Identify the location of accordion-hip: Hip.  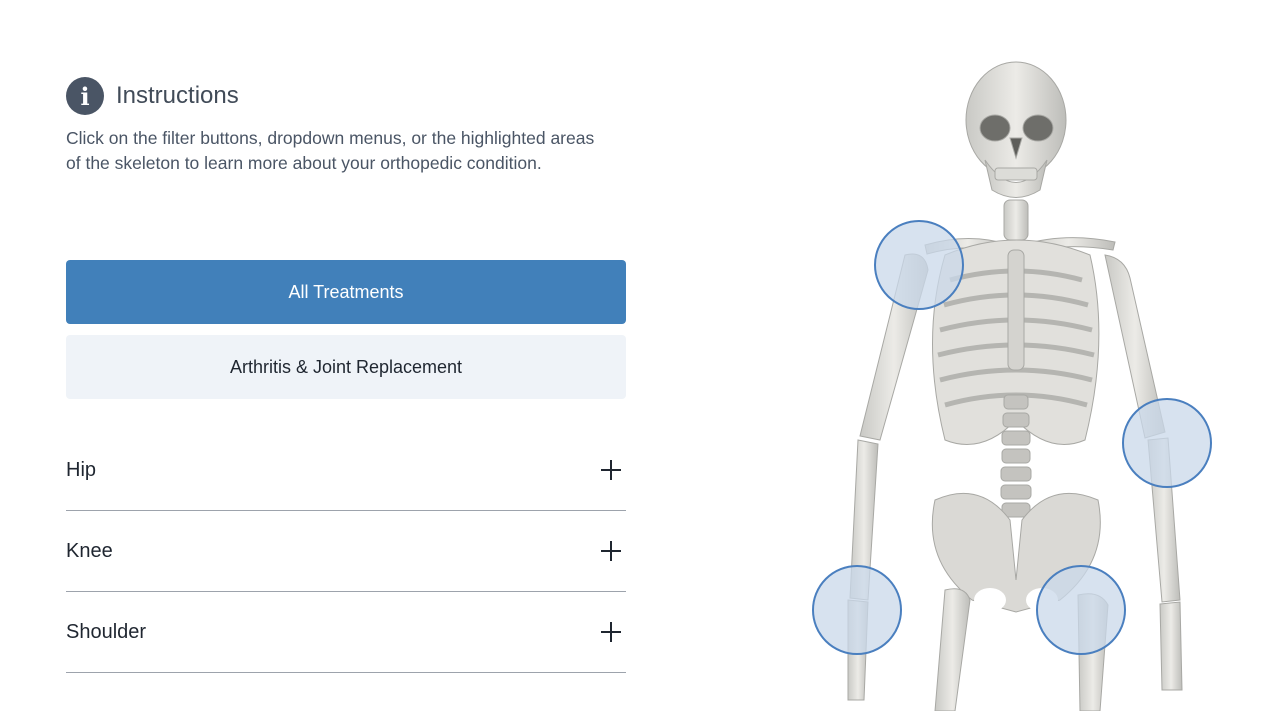
(346, 470).